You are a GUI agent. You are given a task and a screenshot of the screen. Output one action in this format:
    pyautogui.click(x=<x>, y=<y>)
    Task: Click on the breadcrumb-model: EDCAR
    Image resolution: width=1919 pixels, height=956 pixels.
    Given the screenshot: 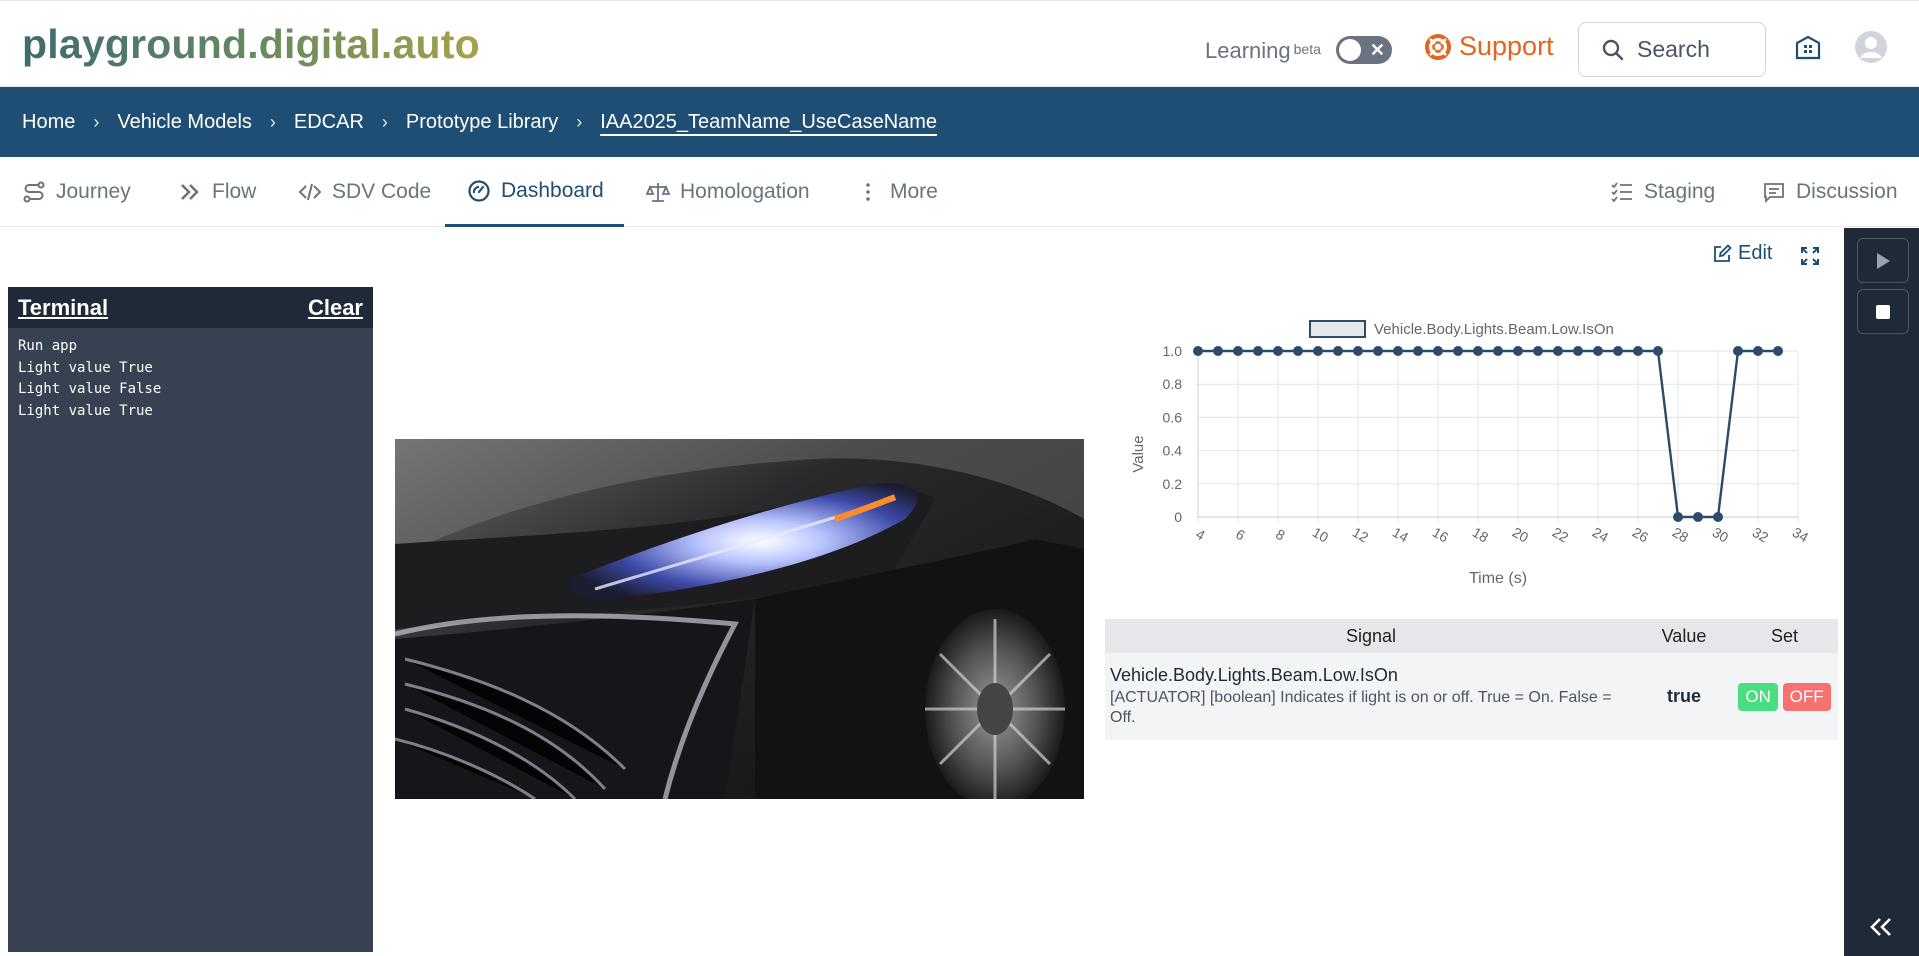 What is the action you would take?
    pyautogui.click(x=329, y=122)
    